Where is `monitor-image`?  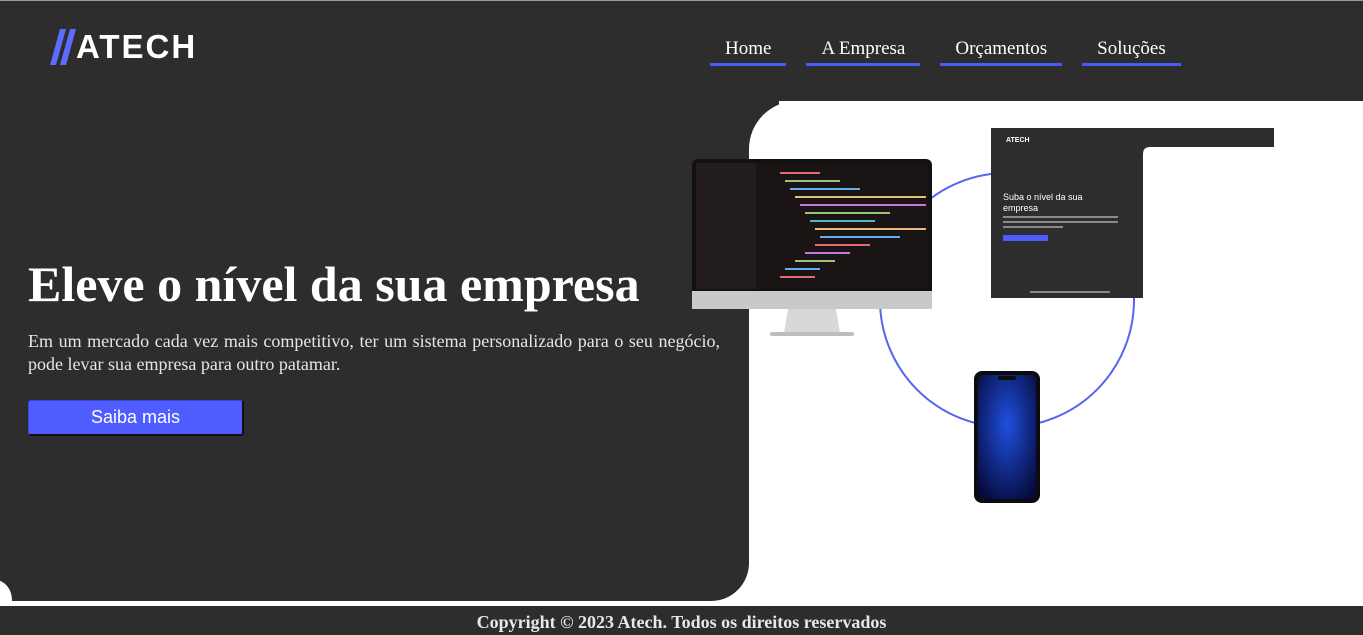
monitor-image is located at coordinates (812, 247).